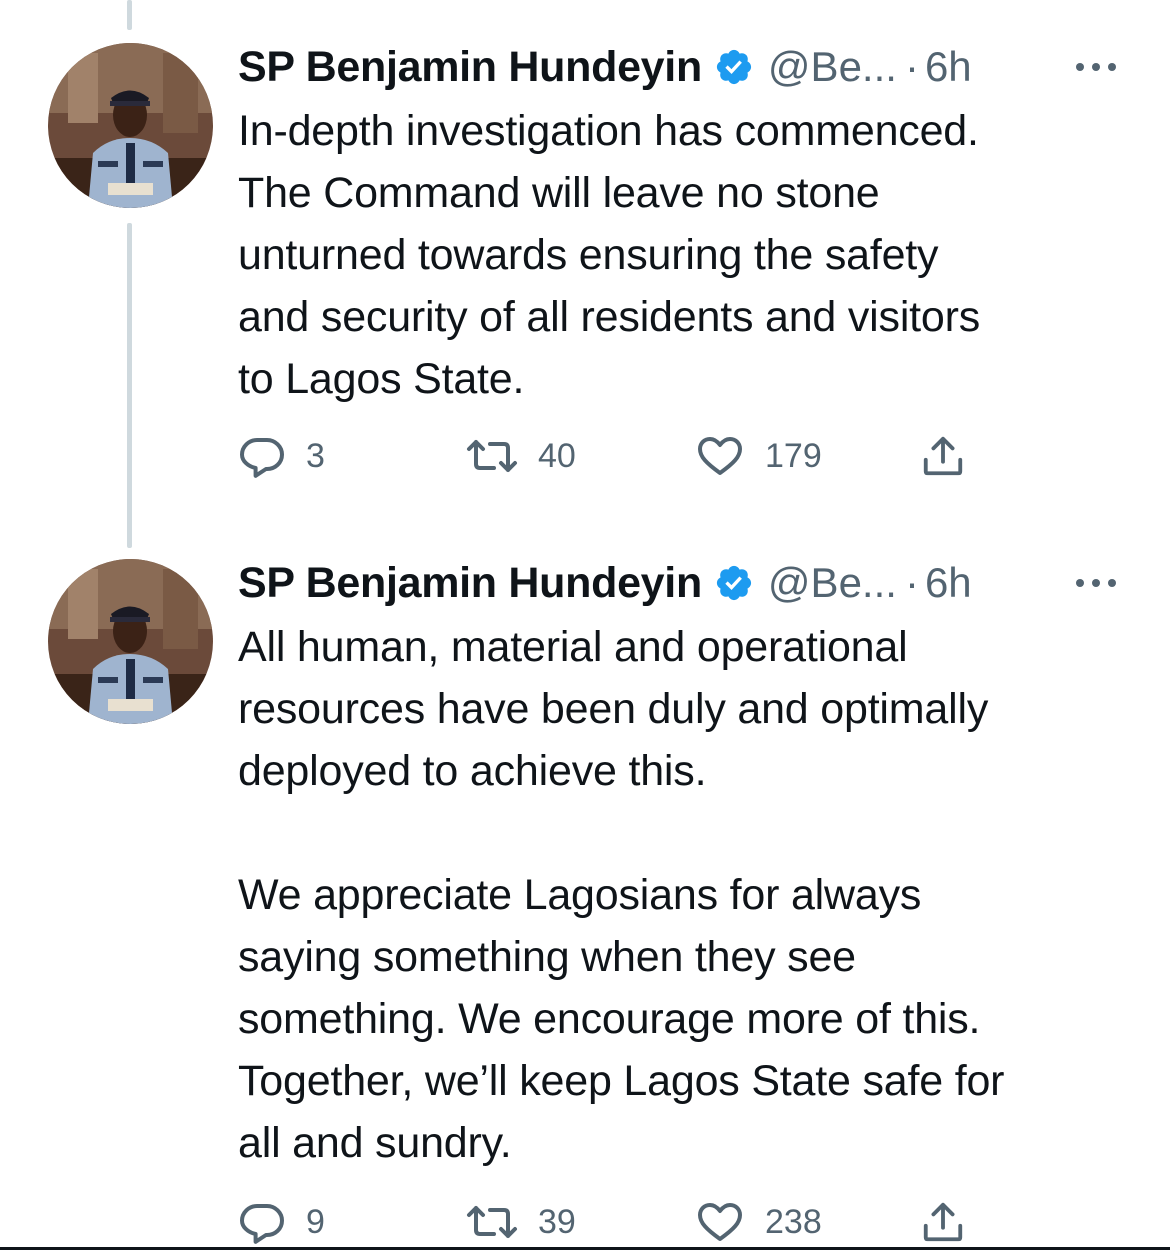  I want to click on reply-button: 9, so click(281, 1222).